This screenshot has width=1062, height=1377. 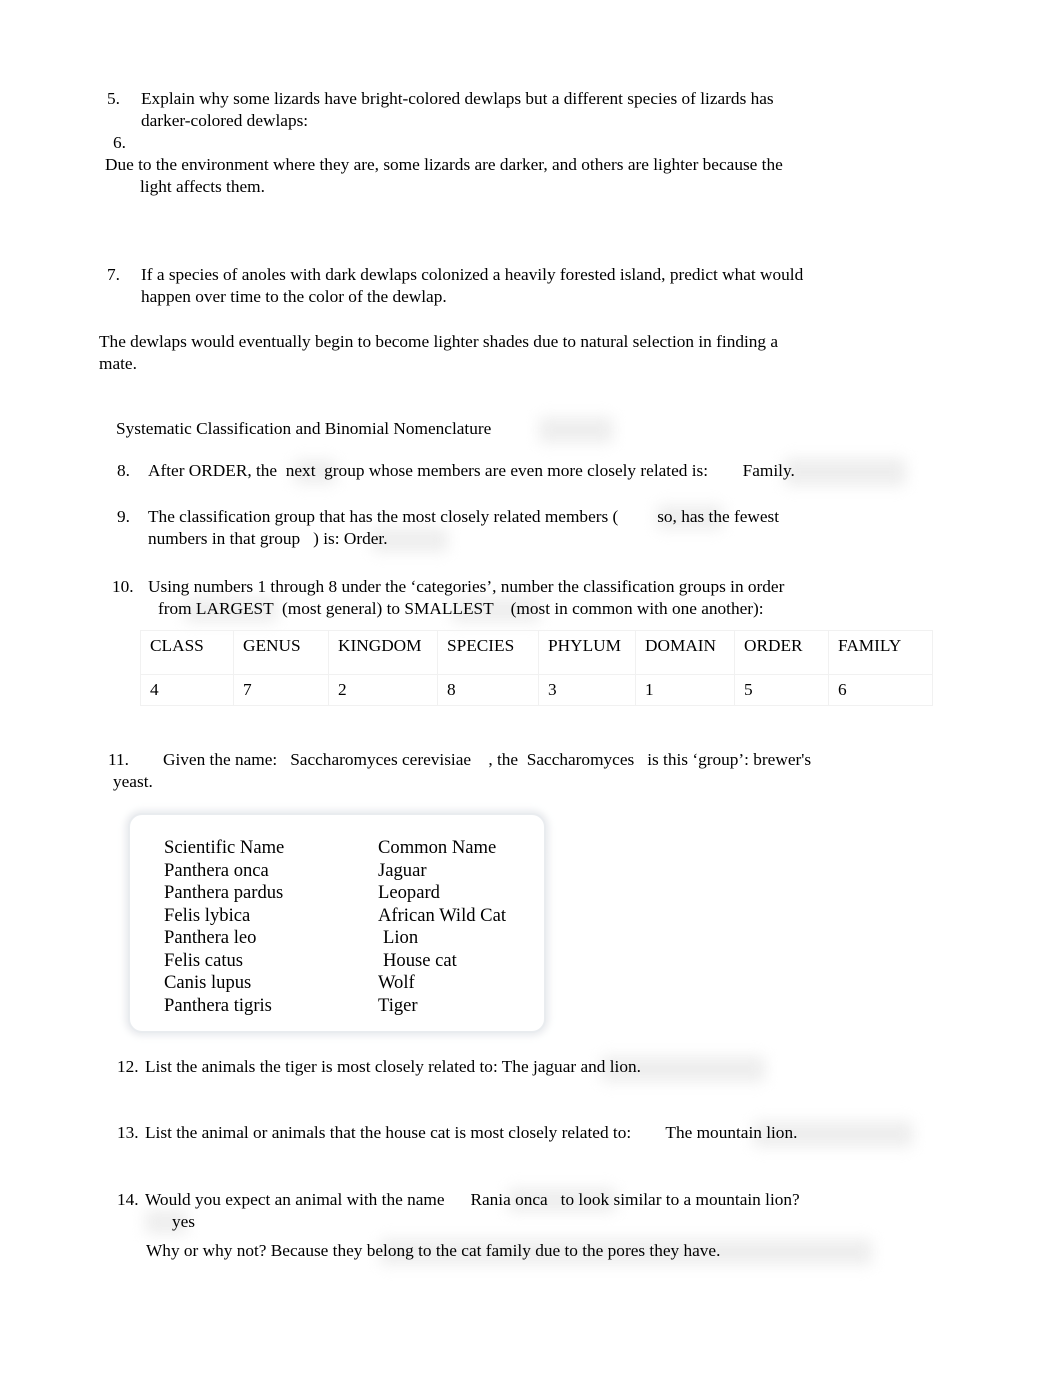 I want to click on shade-region, so click(x=576, y=430).